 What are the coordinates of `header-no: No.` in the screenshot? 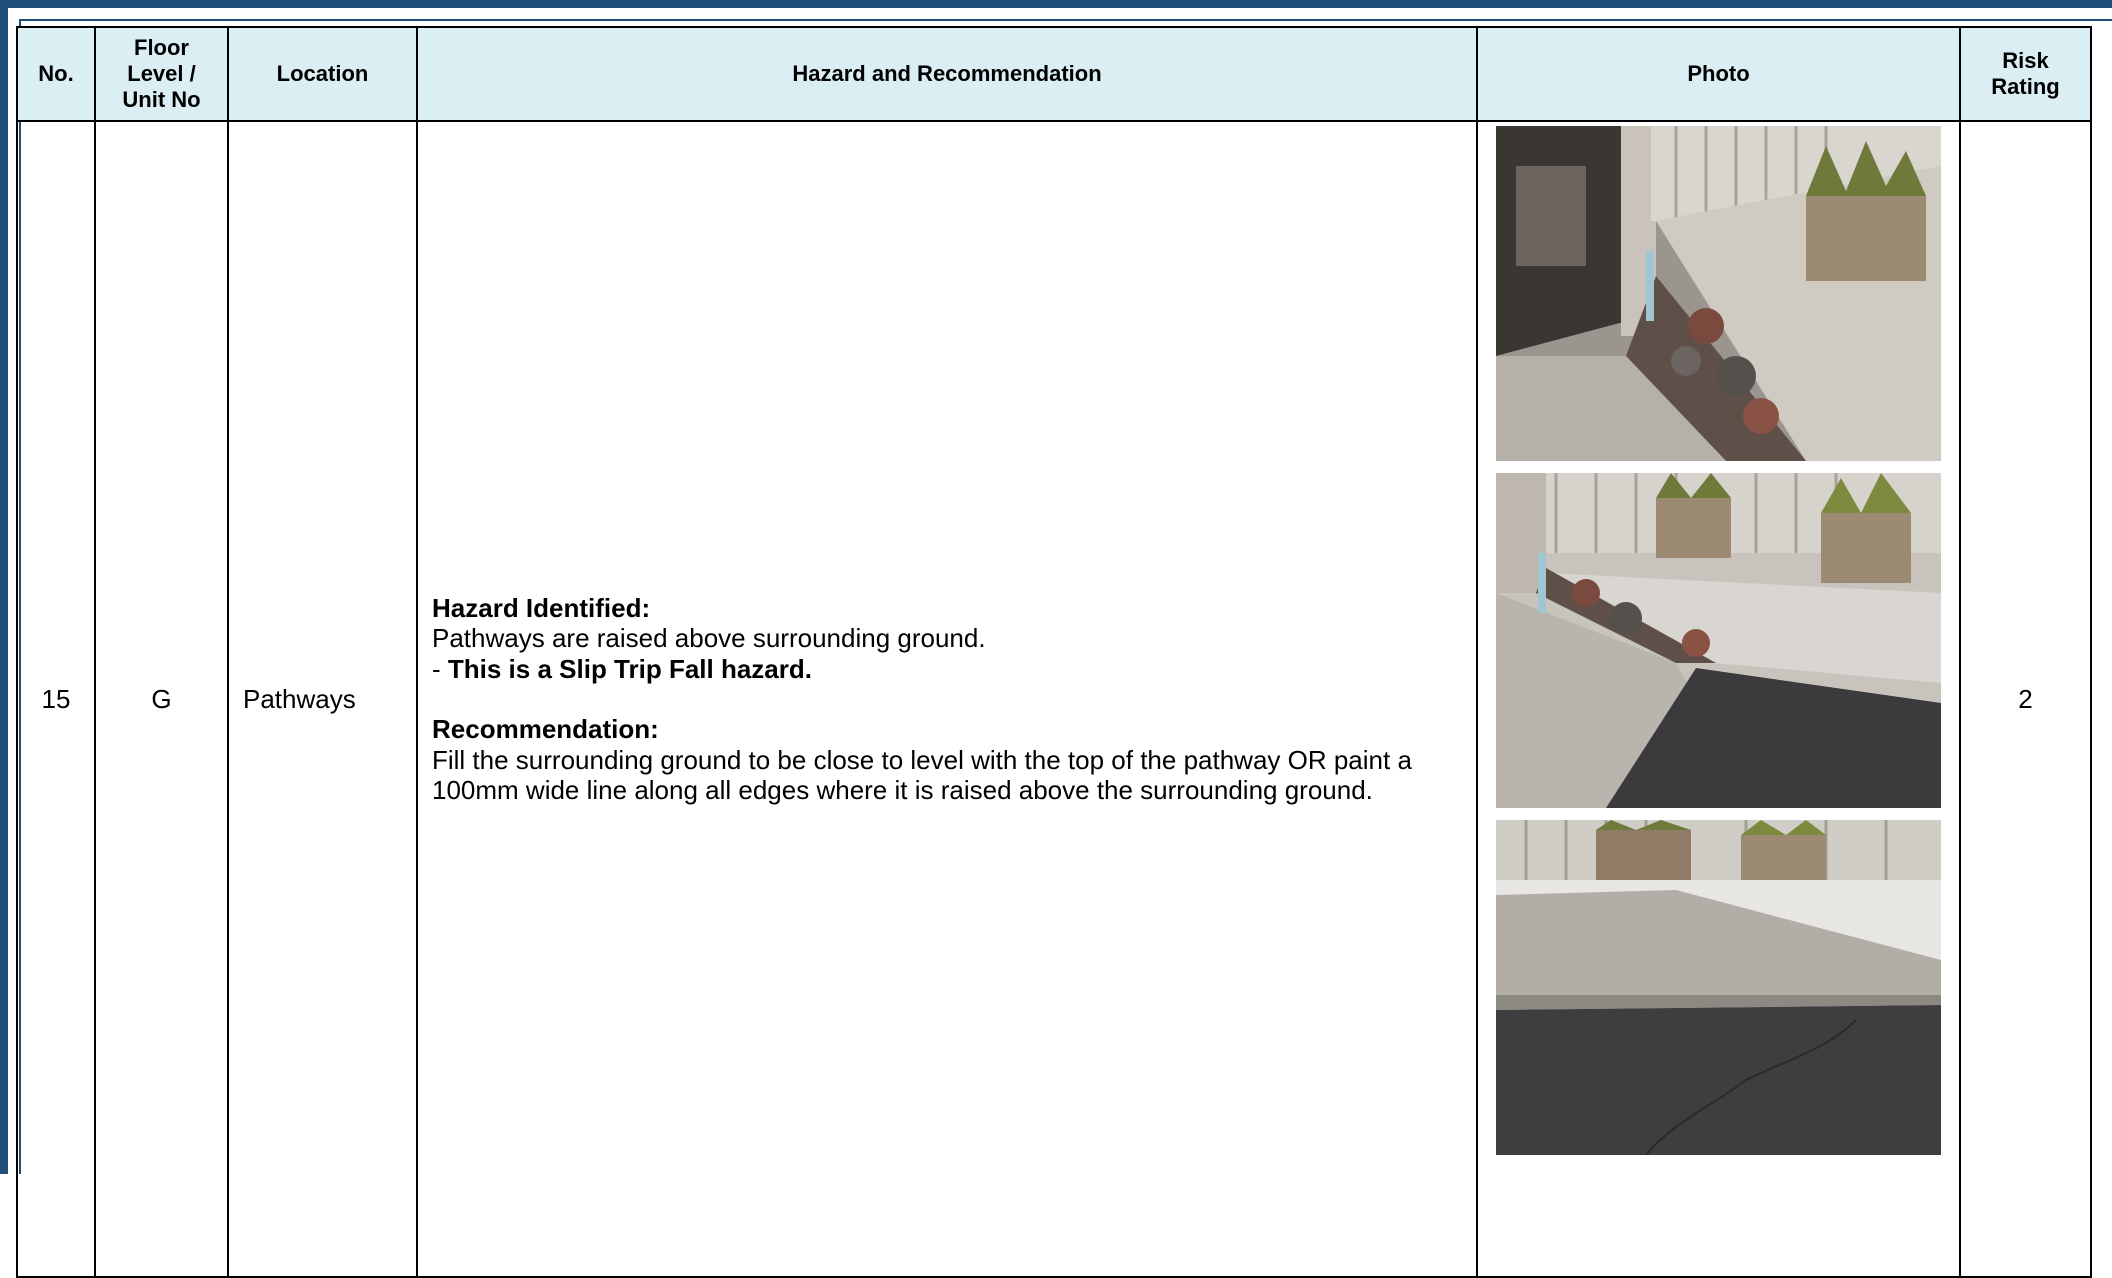 It's located at (56, 74).